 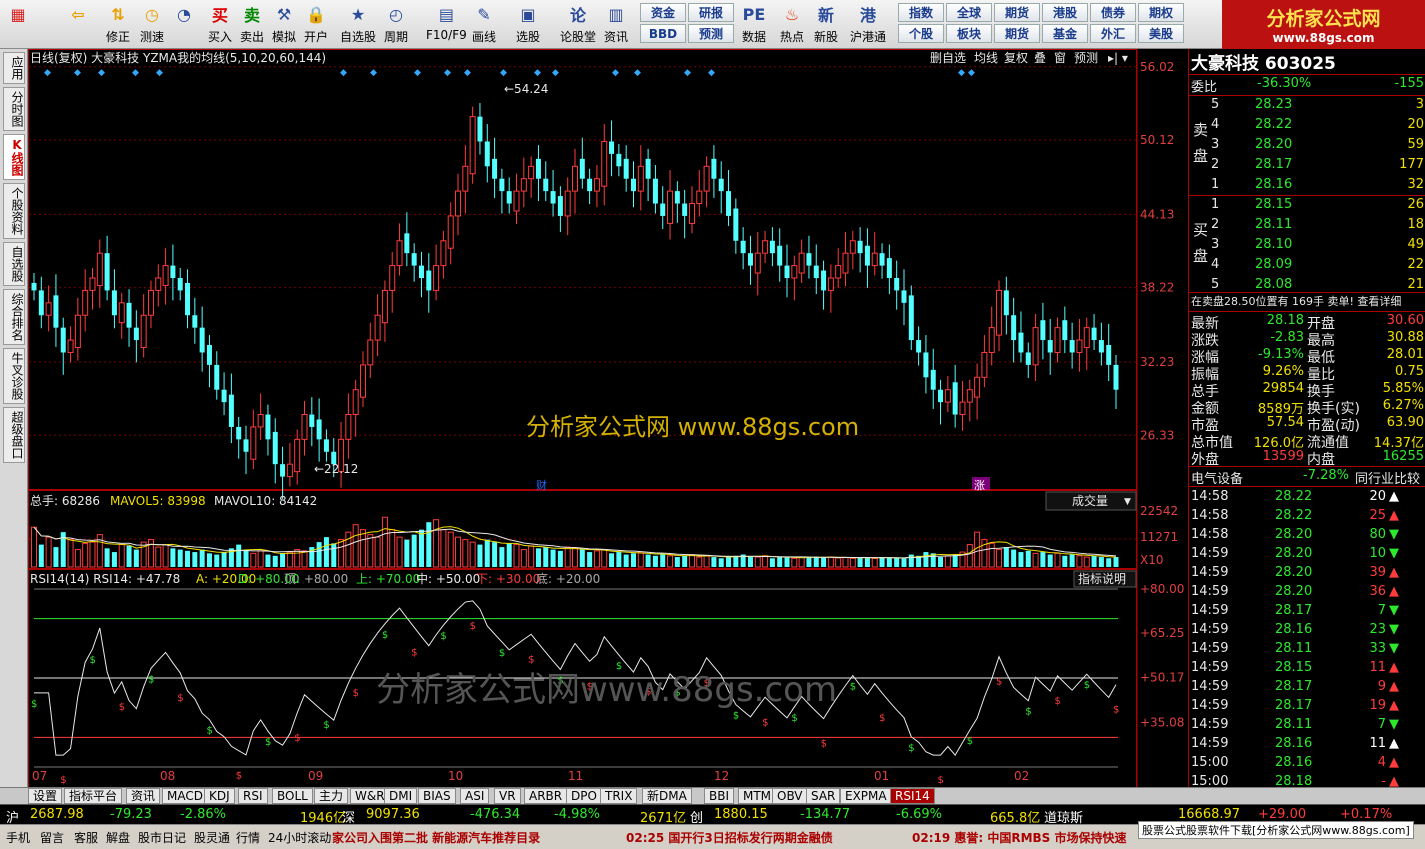 What do you see at coordinates (436, 837) in the screenshot?
I see `news-ticker: 家公司入围第二批 新能源汽车推荐目录` at bounding box center [436, 837].